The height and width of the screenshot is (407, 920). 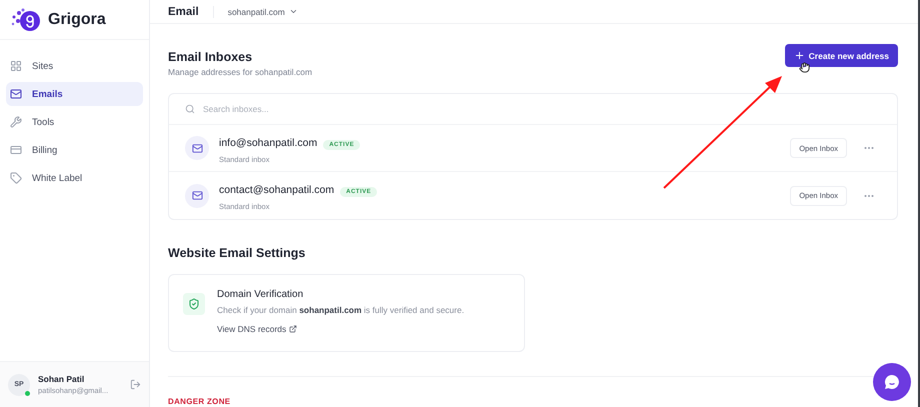 What do you see at coordinates (135, 384) in the screenshot?
I see `logout-icon` at bounding box center [135, 384].